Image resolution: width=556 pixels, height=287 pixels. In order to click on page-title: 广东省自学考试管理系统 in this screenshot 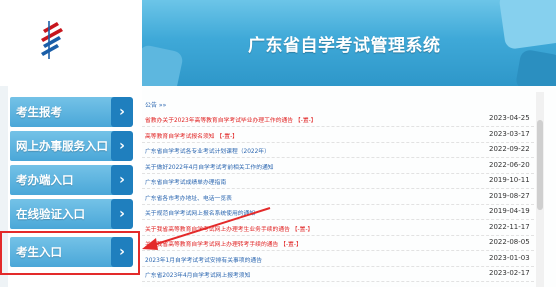, I will do `click(344, 46)`.